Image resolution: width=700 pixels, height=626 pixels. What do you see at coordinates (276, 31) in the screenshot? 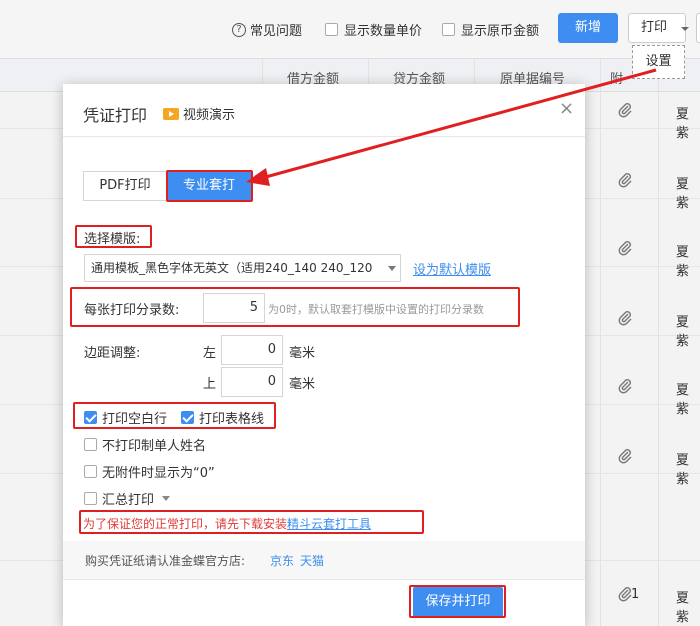
I see `faq-label: 常见问题` at bounding box center [276, 31].